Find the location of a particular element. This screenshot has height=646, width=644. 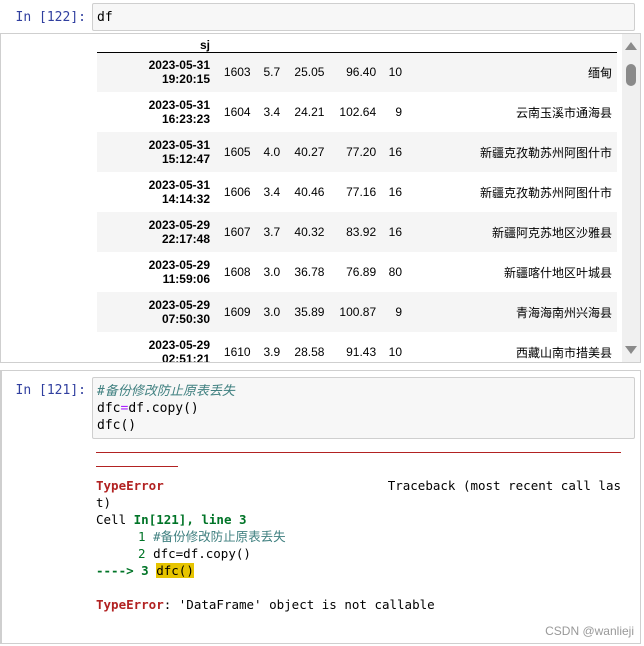

cell-magnitude: 3.9 is located at coordinates (272, 352).